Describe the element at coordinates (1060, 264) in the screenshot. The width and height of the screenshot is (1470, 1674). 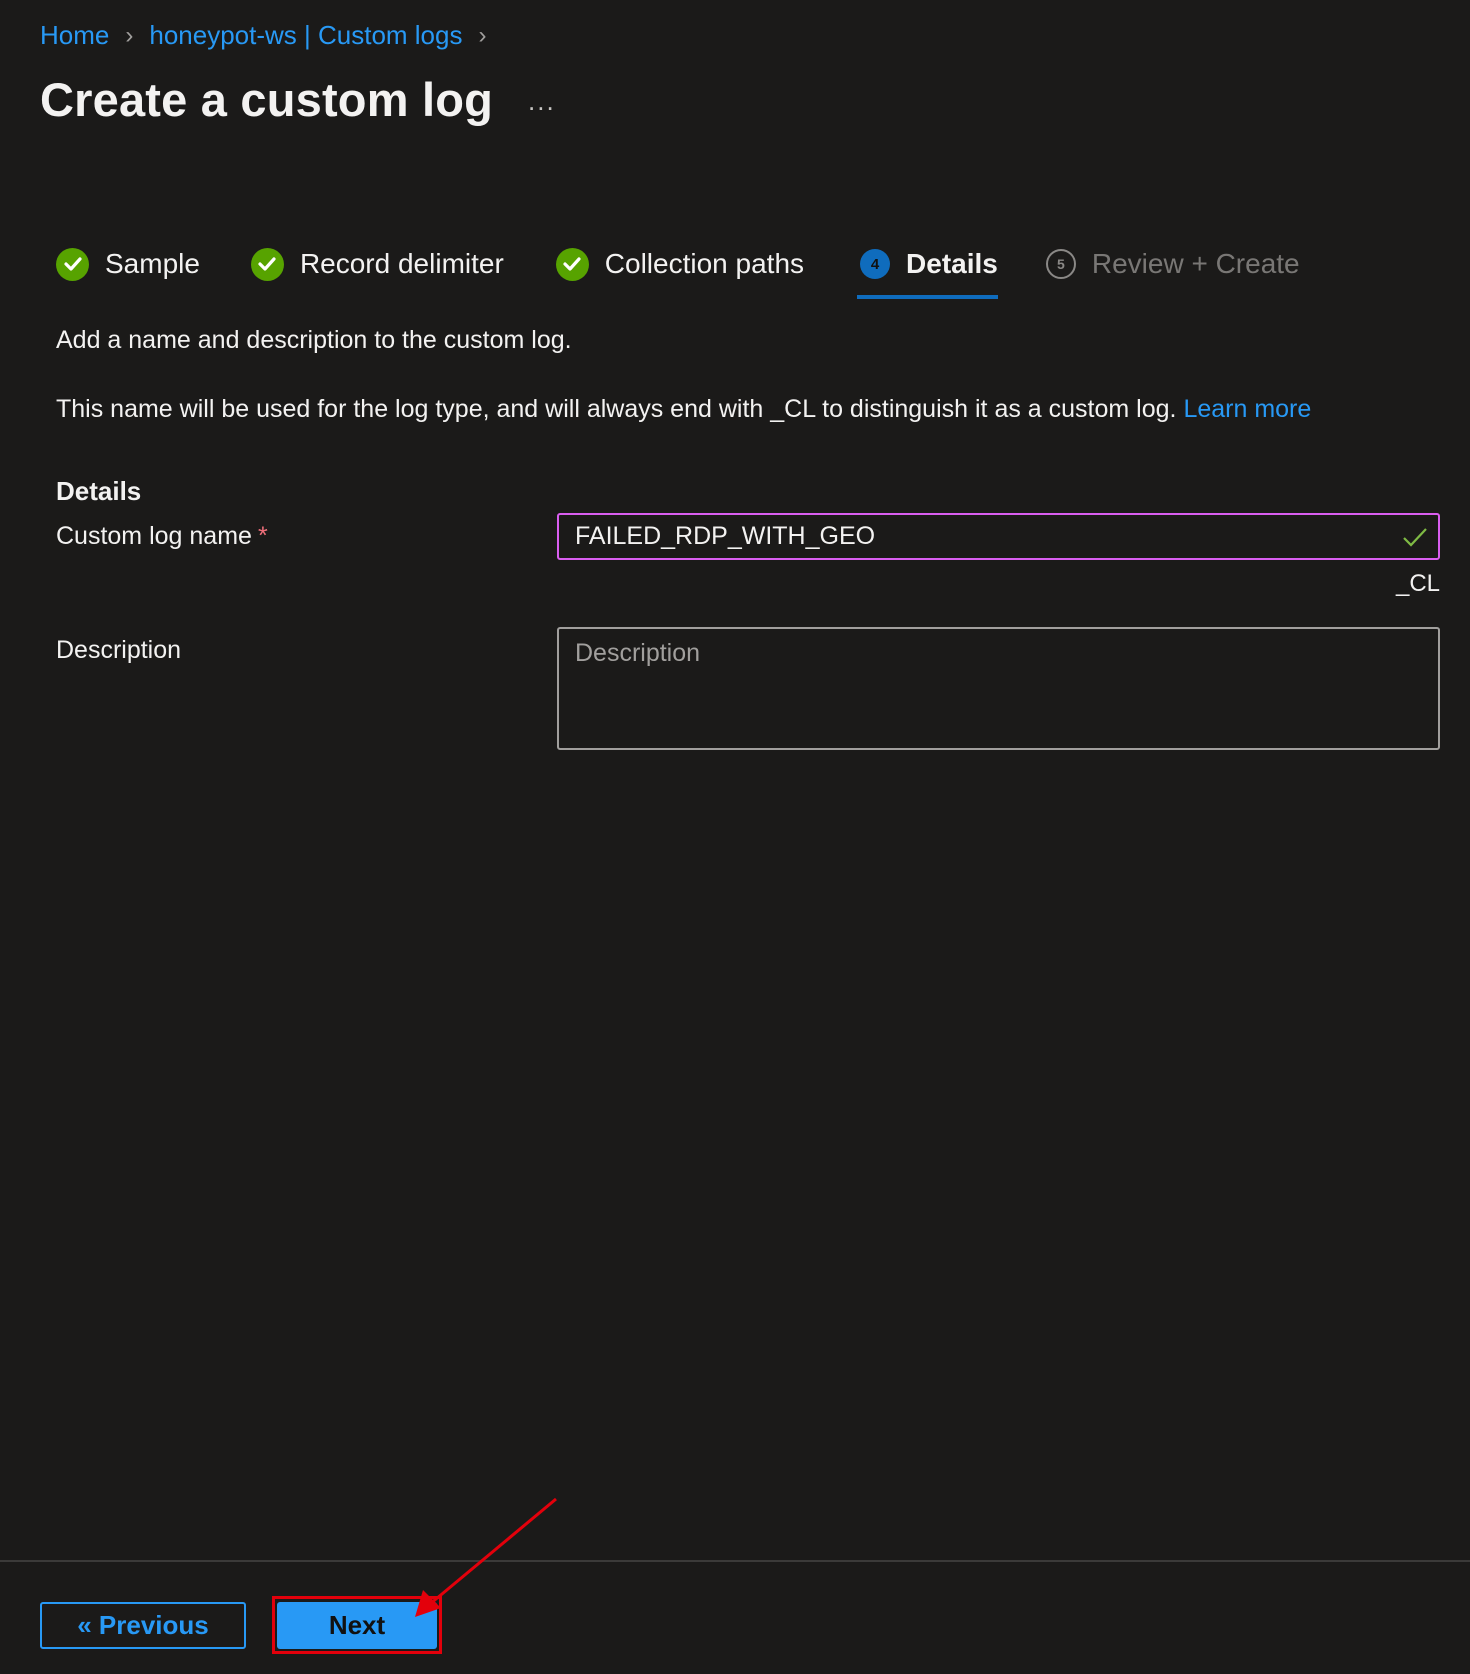
I see `step-number-badge: 5` at that location.